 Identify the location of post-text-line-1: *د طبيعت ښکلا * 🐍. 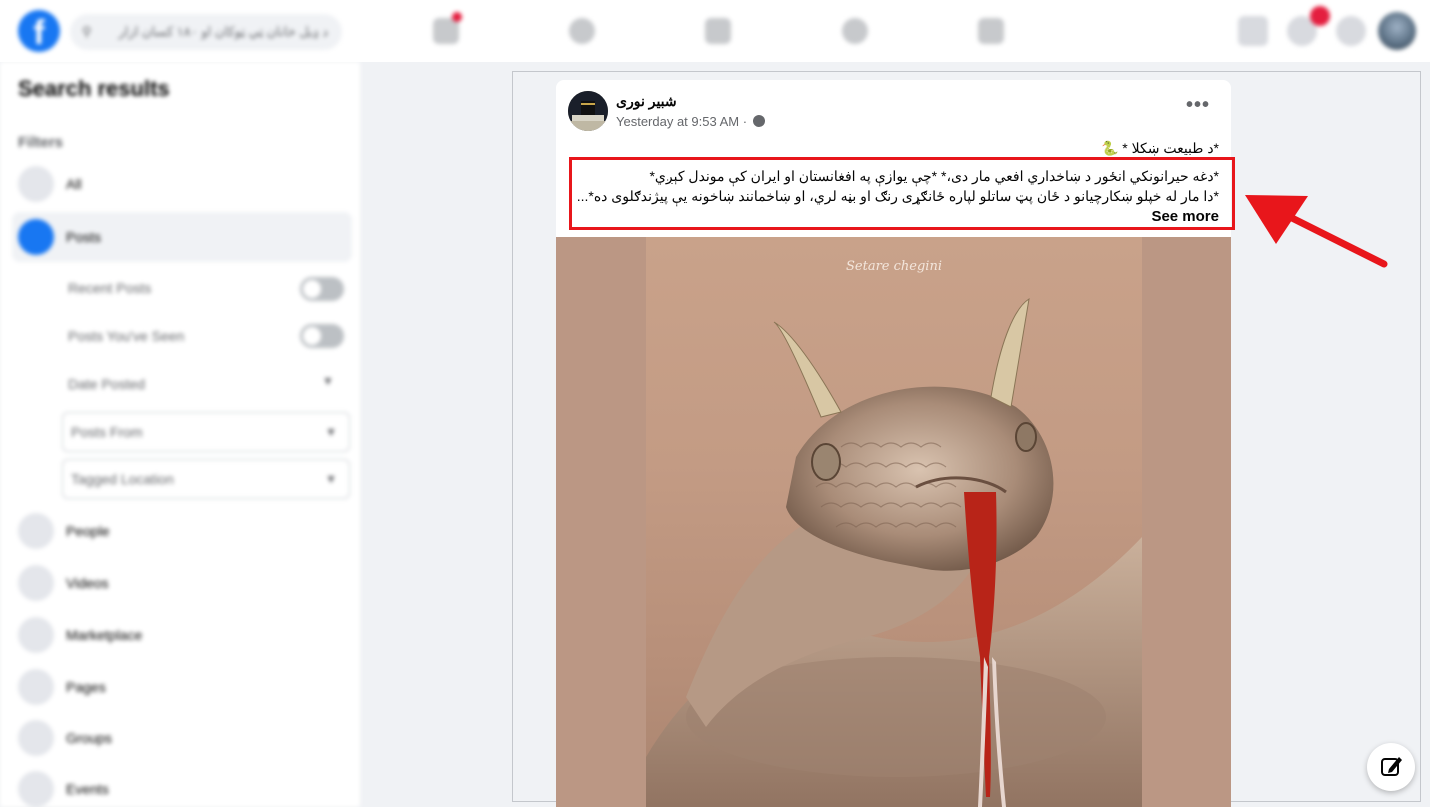
(1159, 148).